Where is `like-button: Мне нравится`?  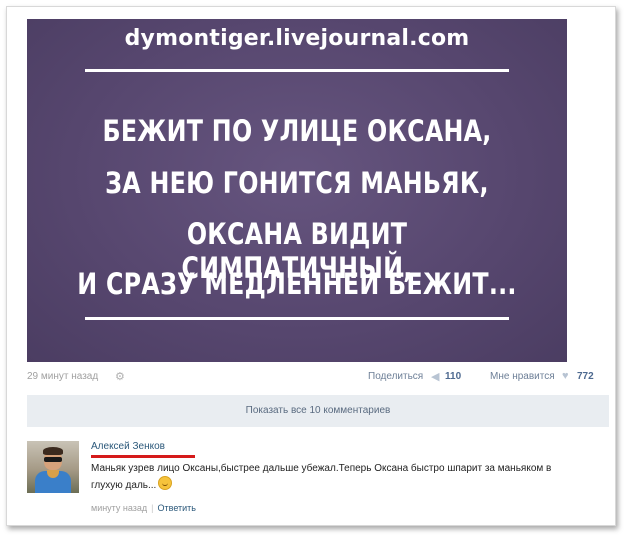 like-button: Мне нравится is located at coordinates (522, 376).